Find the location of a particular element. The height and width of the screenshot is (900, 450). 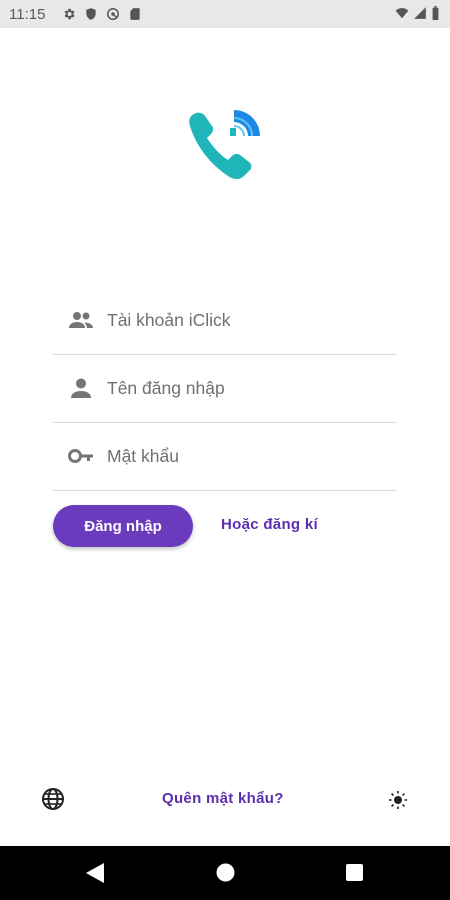

navigation-bar is located at coordinates (225, 873).